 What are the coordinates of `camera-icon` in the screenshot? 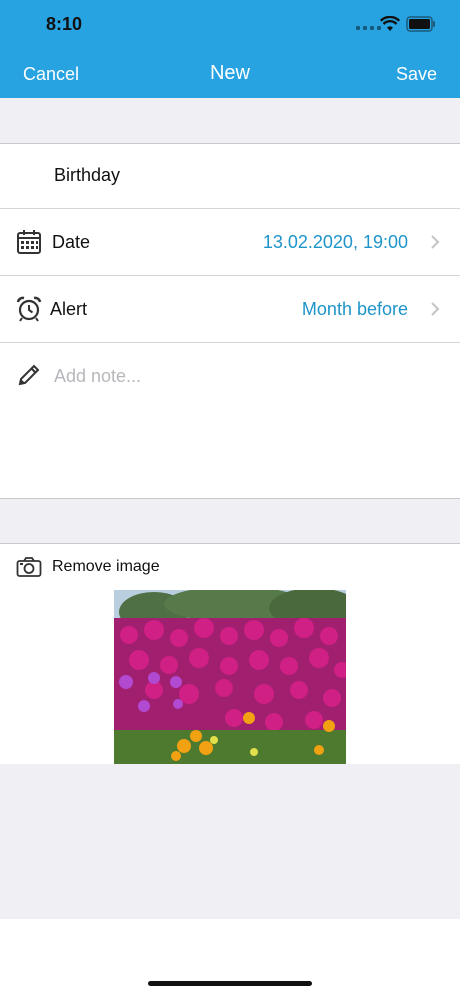 It's located at (29, 567).